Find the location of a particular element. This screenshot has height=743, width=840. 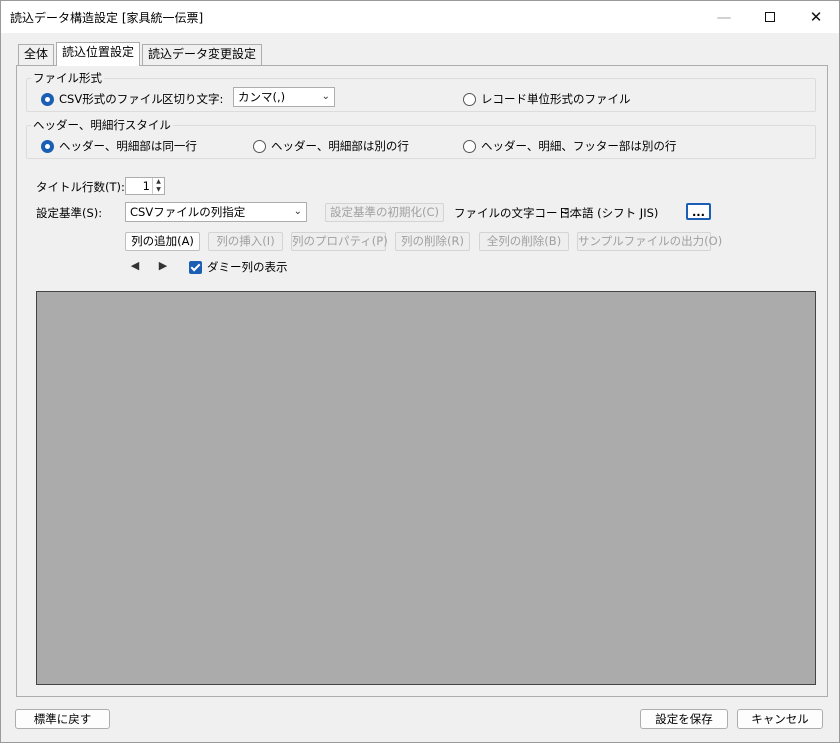

maximize-button is located at coordinates (770, 17).